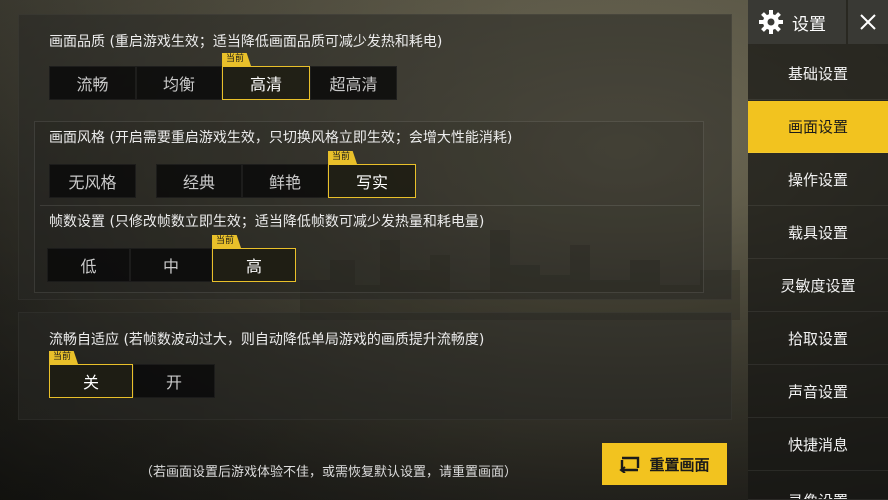  Describe the element at coordinates (818, 392) in the screenshot. I see `sidebar-item-audio: 声音设置` at that location.